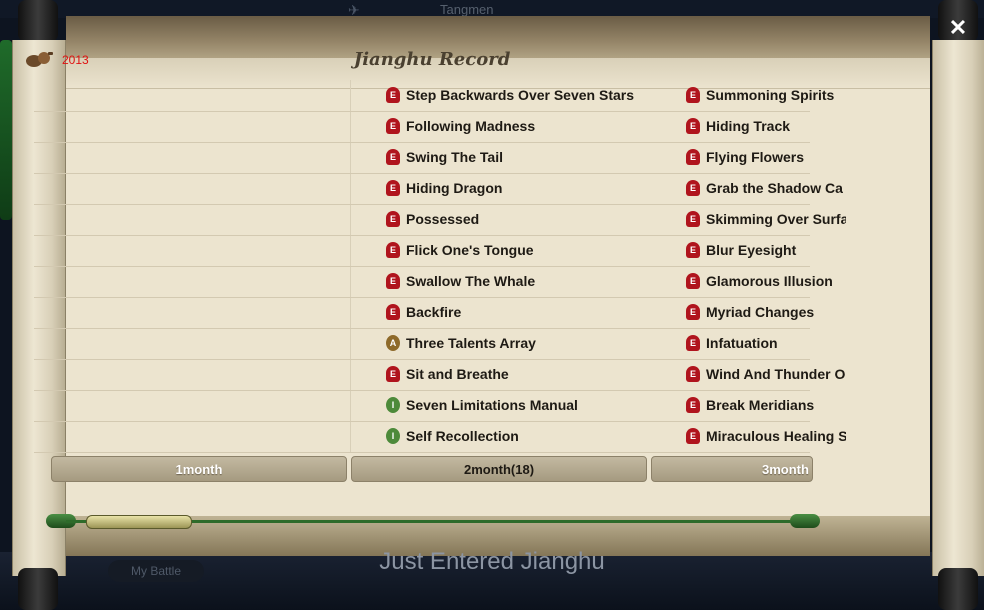 The image size is (984, 610). Describe the element at coordinates (760, 405) in the screenshot. I see `skill-name: Break Meridians` at that location.